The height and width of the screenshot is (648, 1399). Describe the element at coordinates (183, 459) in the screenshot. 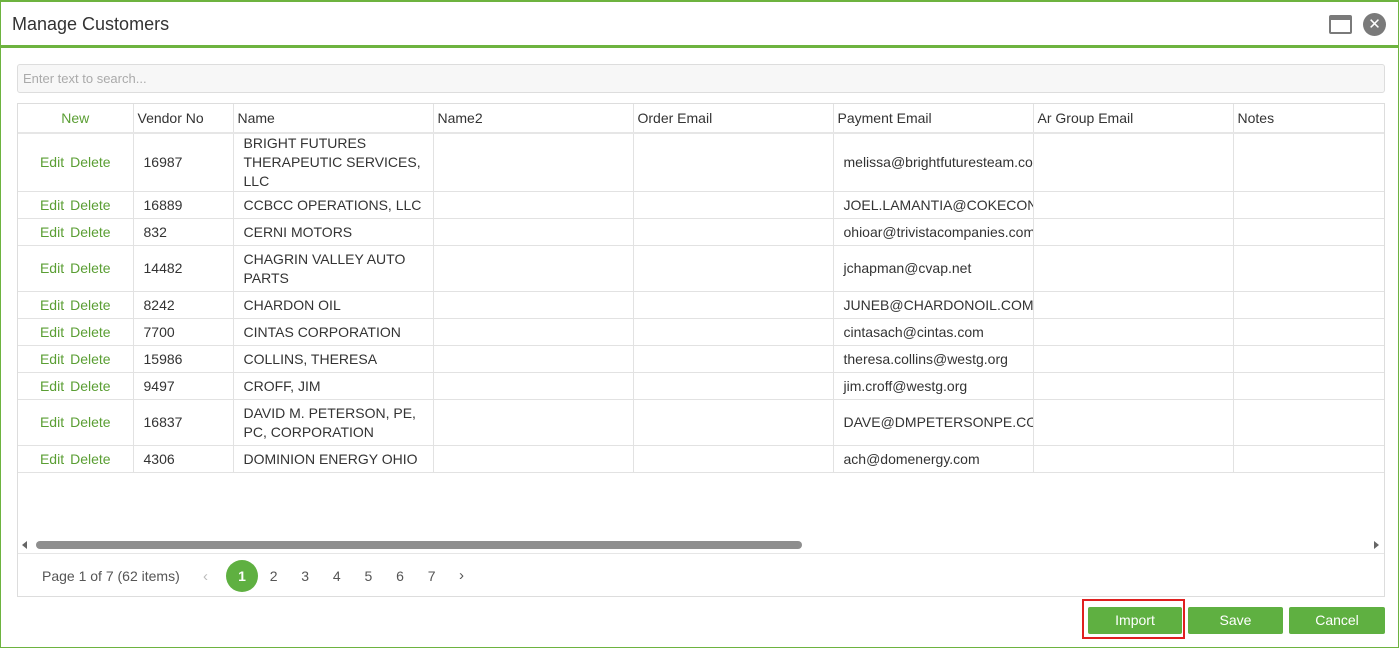

I see `vendor-no-cell: 4306` at that location.